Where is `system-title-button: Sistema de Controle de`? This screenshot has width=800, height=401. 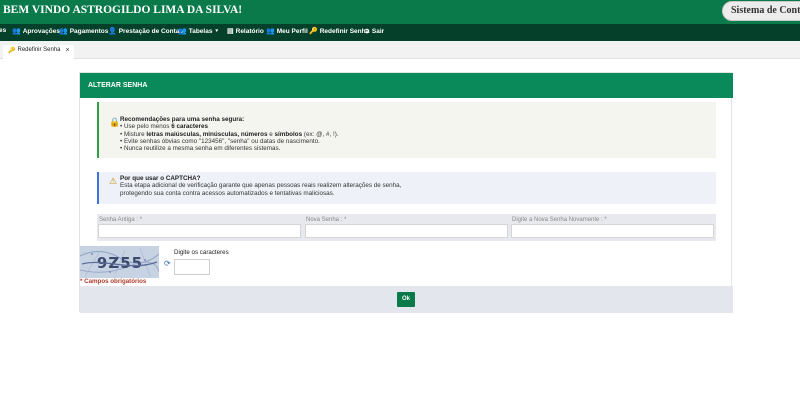
system-title-button: Sistema de Controle de is located at coordinates (761, 11).